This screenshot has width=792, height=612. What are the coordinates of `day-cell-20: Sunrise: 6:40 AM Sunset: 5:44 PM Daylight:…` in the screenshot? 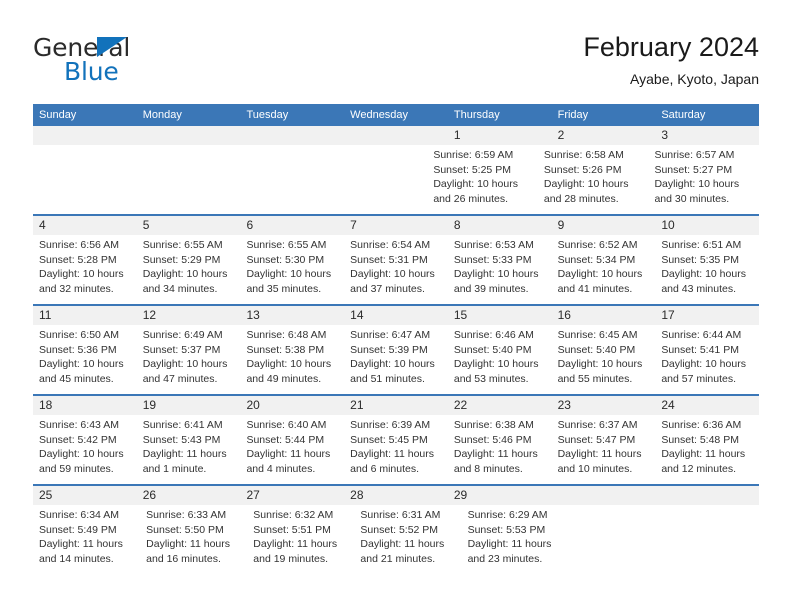 It's located at (292, 449).